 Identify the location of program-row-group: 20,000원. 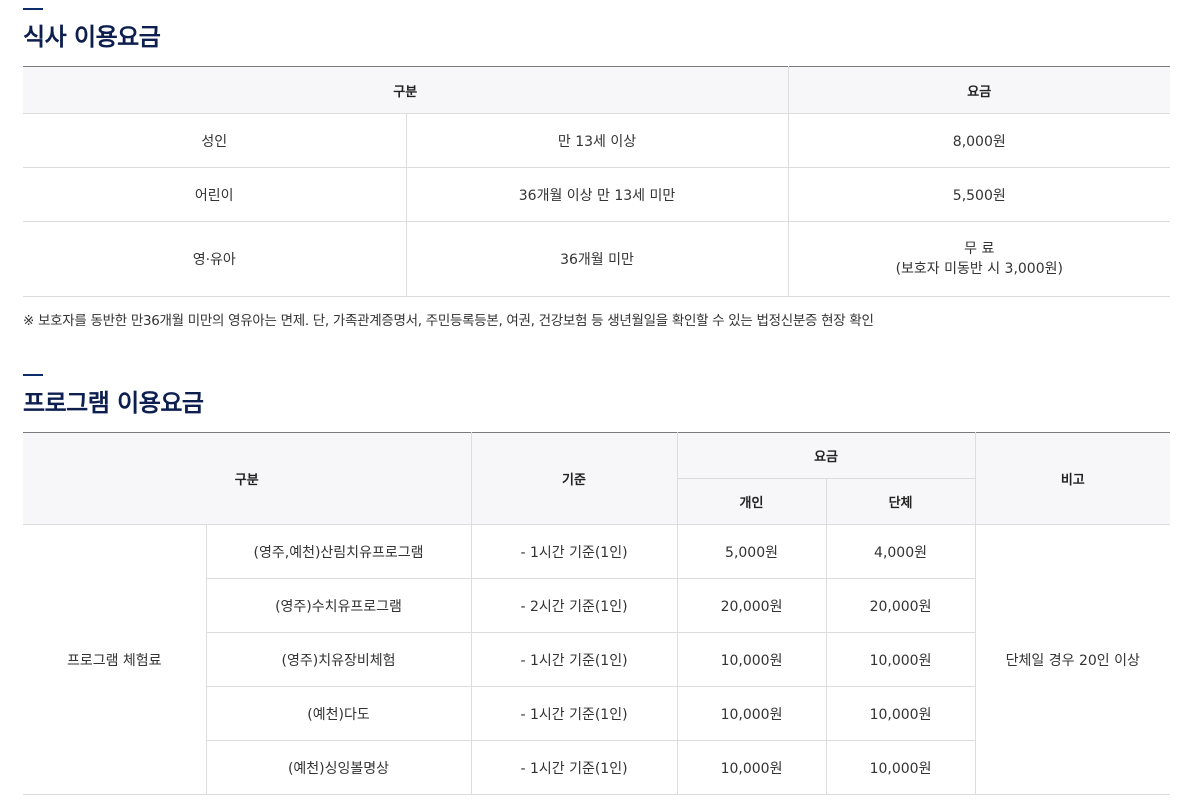
(900, 605).